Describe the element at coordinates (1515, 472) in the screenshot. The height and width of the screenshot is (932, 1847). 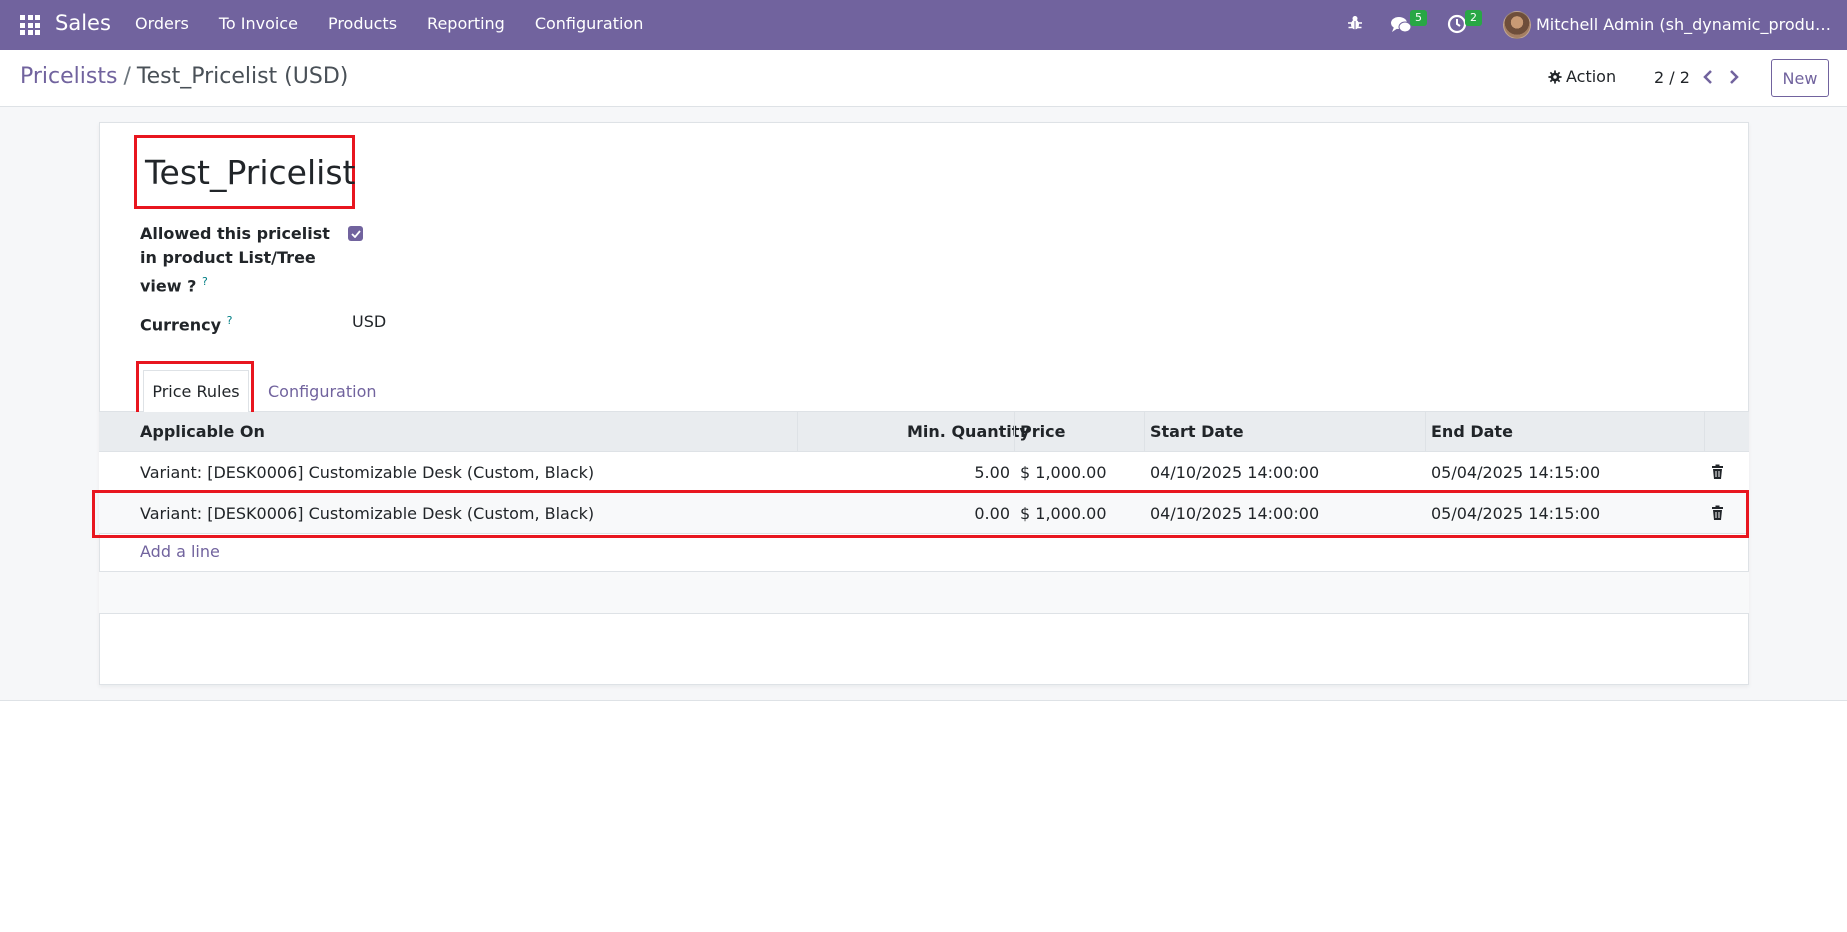
I see `cell-end-date: 05/04/2025 14:15:00` at that location.